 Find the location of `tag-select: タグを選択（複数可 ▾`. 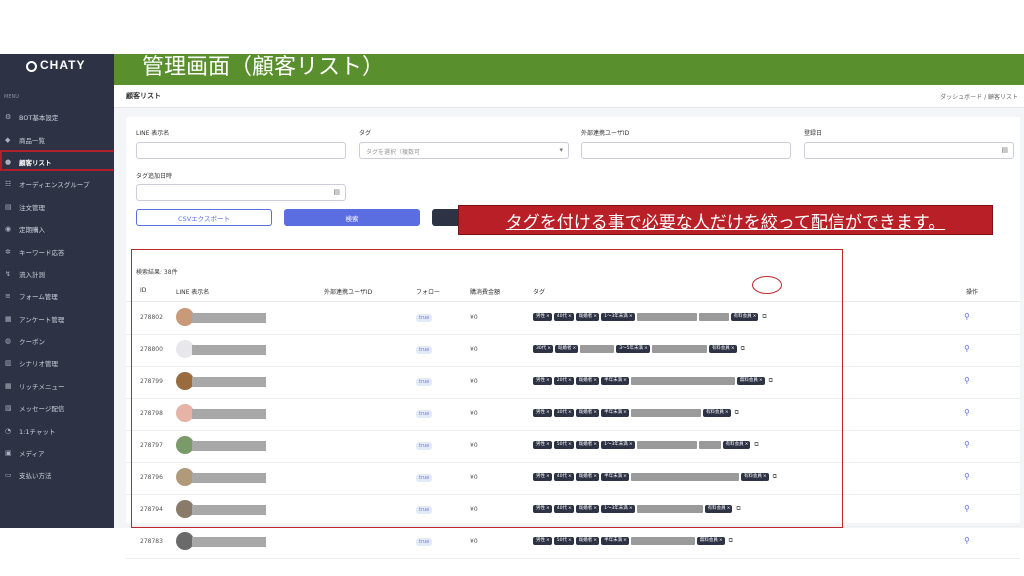

tag-select: タグを選択（複数可 ▾ is located at coordinates (464, 150).